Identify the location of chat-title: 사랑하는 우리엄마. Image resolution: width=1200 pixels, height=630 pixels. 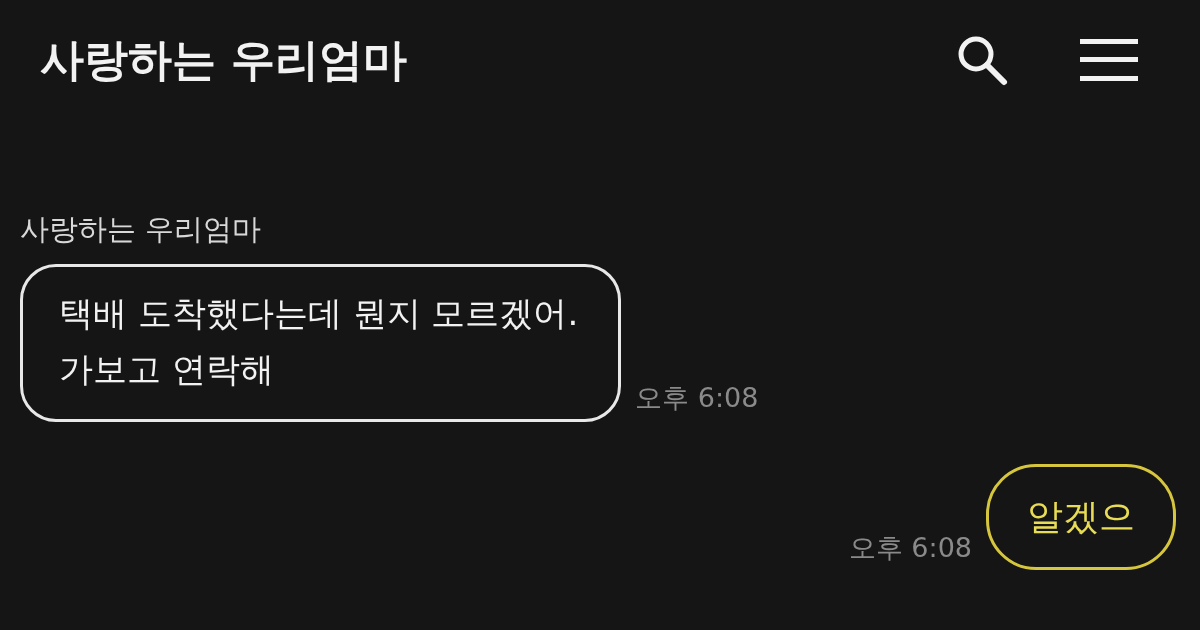
(224, 59).